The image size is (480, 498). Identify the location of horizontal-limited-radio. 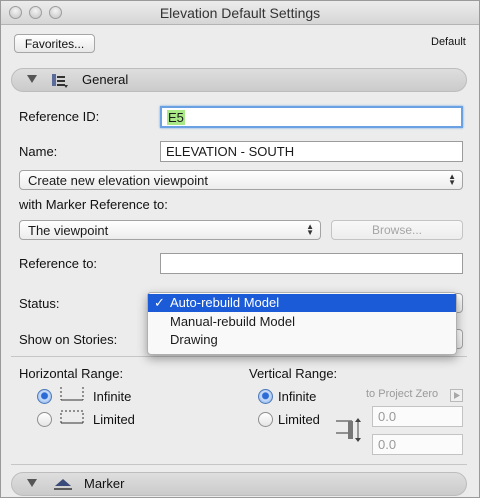
(44, 419).